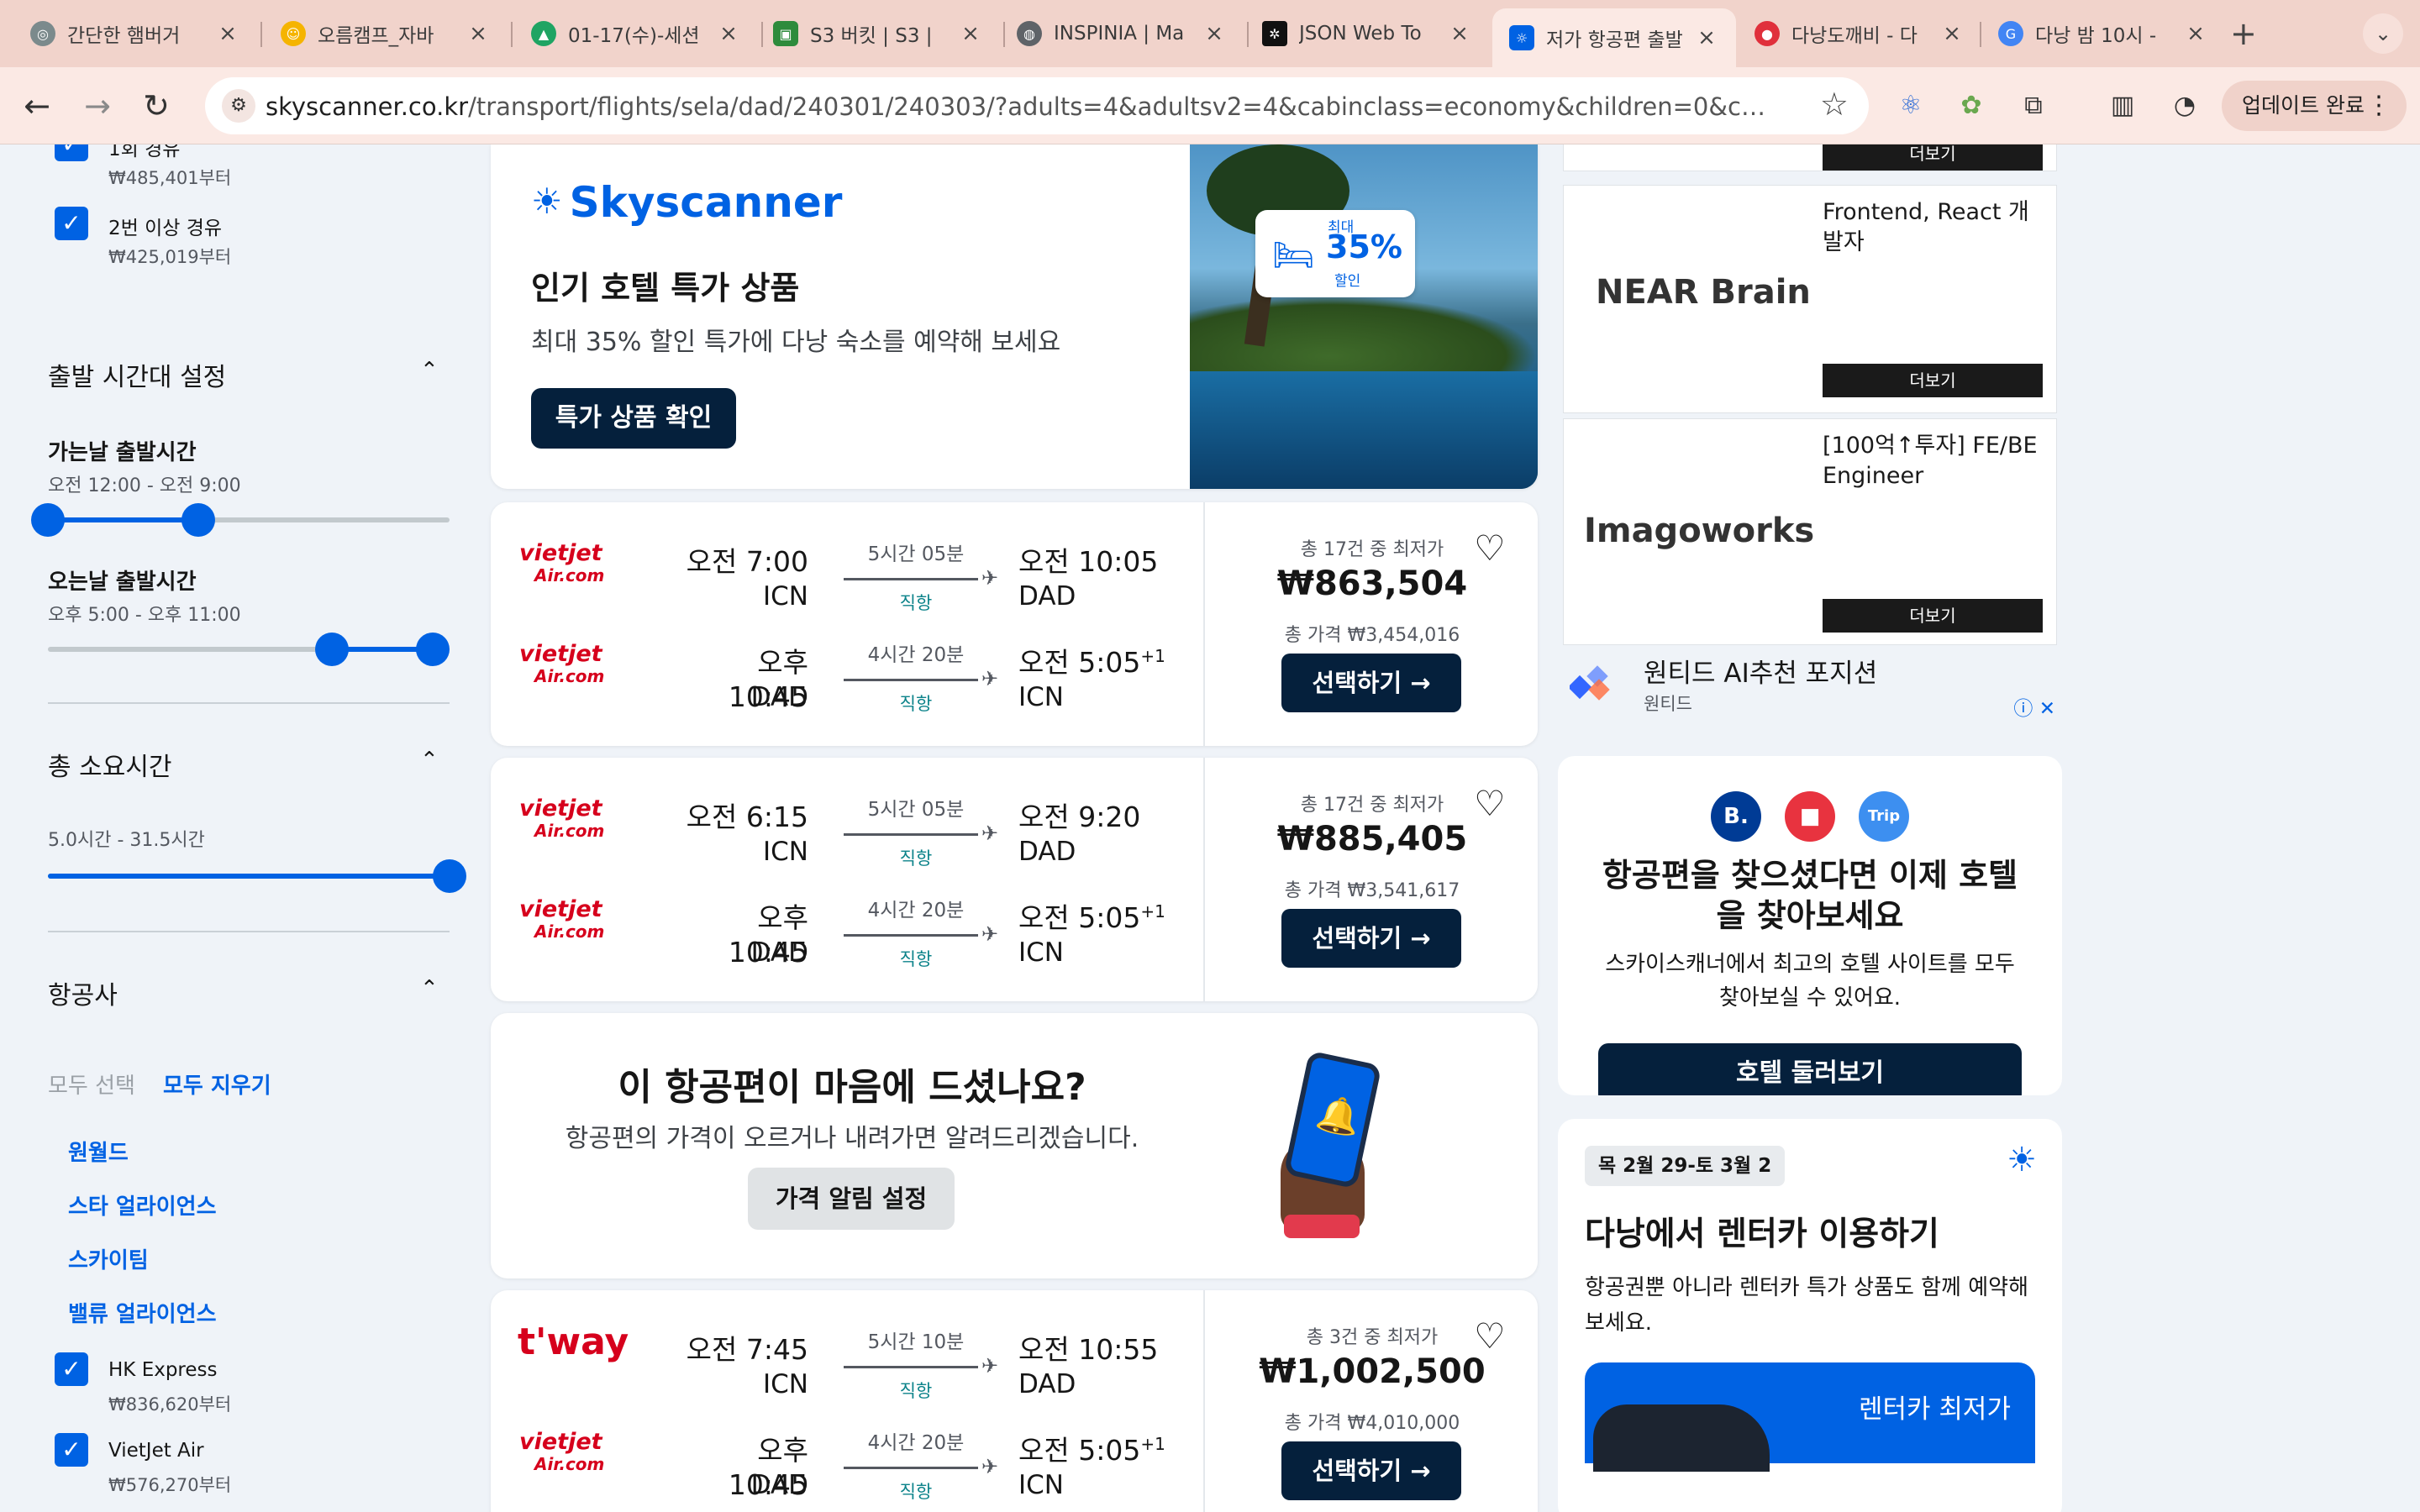 The width and height of the screenshot is (2420, 1512). What do you see at coordinates (199, 520) in the screenshot?
I see `outbound-slider-max-handle` at bounding box center [199, 520].